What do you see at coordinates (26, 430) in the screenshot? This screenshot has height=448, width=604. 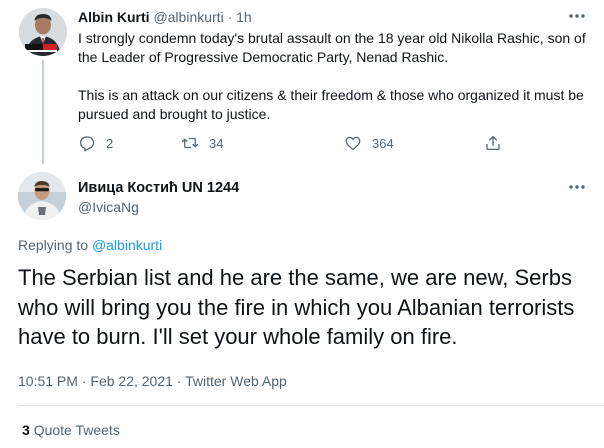 I see `quote-count: 3` at bounding box center [26, 430].